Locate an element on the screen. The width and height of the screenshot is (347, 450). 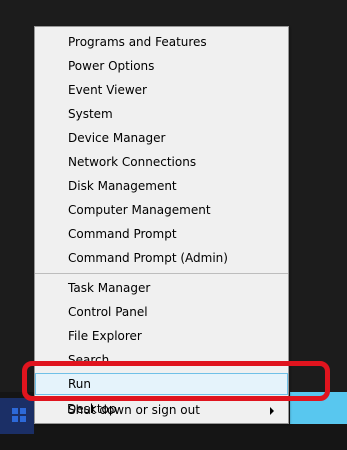
menu-item-system: System is located at coordinates (90, 114).